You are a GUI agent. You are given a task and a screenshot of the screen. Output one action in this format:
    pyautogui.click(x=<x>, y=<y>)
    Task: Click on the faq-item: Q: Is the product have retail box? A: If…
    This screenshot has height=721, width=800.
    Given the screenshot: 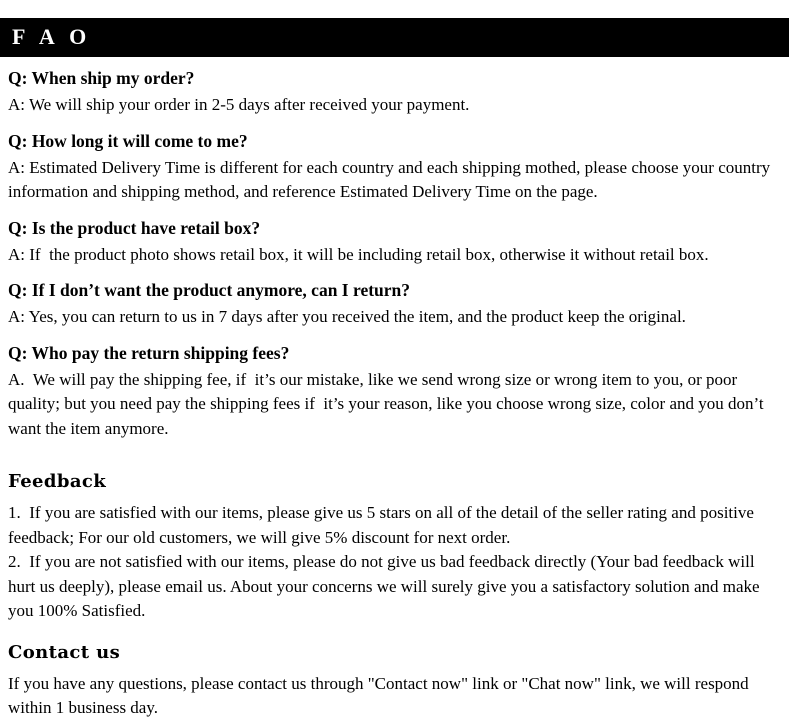 What is the action you would take?
    pyautogui.click(x=396, y=242)
    